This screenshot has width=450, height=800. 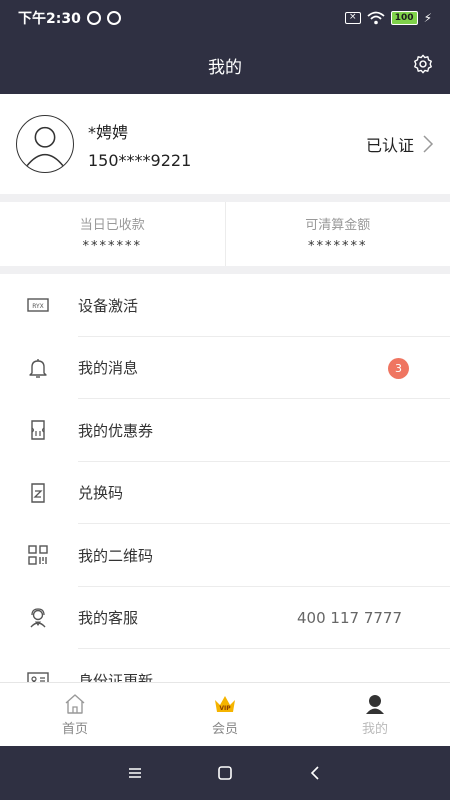 I want to click on menu-item-device-activation: RYX 设备激活, so click(x=225, y=305).